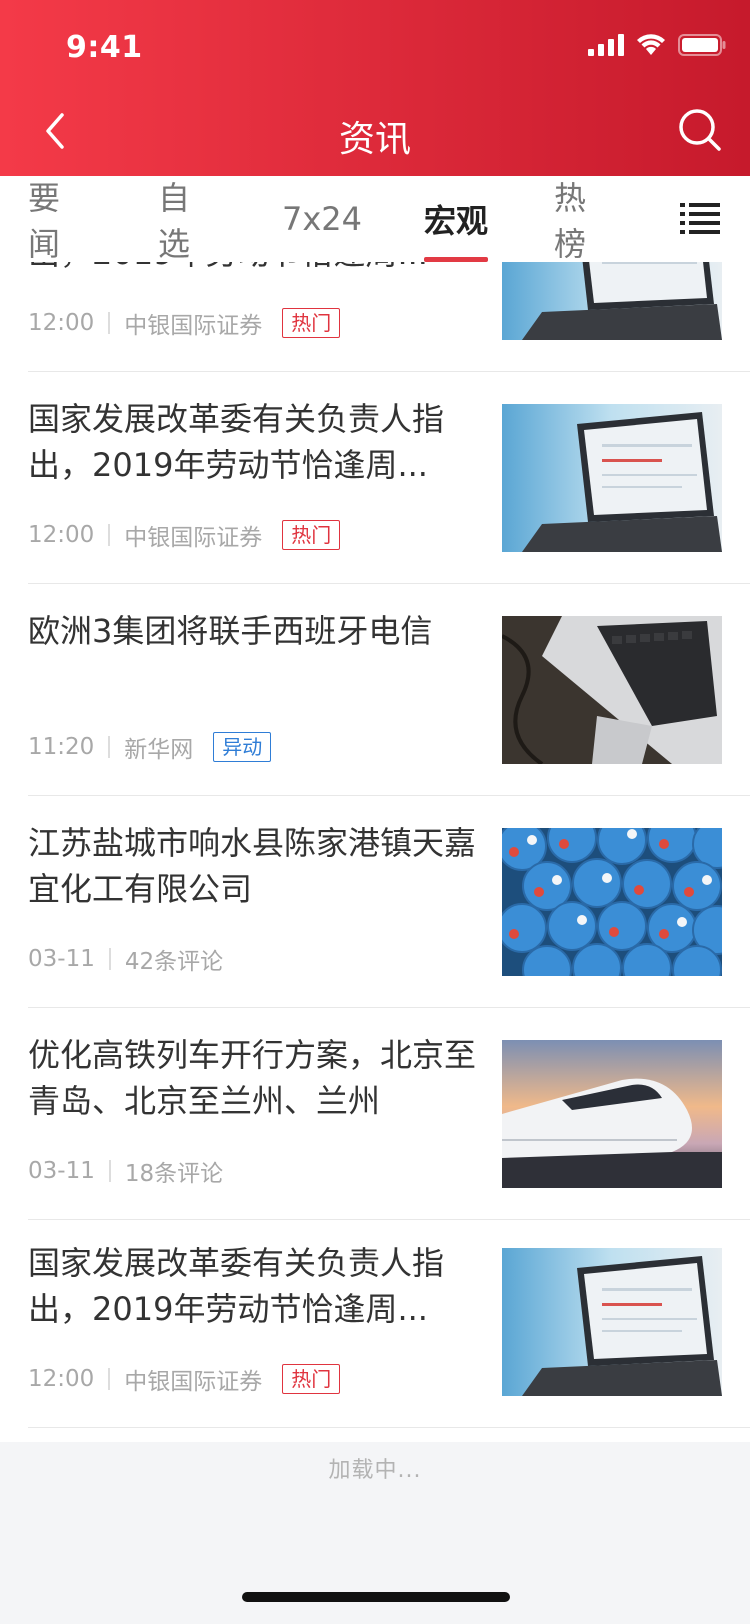 The height and width of the screenshot is (1624, 750). Describe the element at coordinates (456, 219) in the screenshot. I see `tab-hongguan: 宏观` at that location.